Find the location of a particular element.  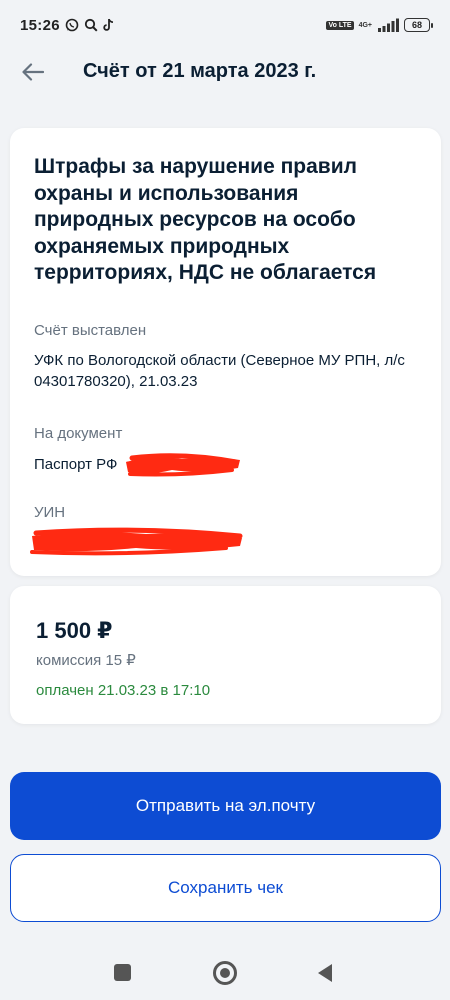

network-type: 4G+ is located at coordinates (365, 25).